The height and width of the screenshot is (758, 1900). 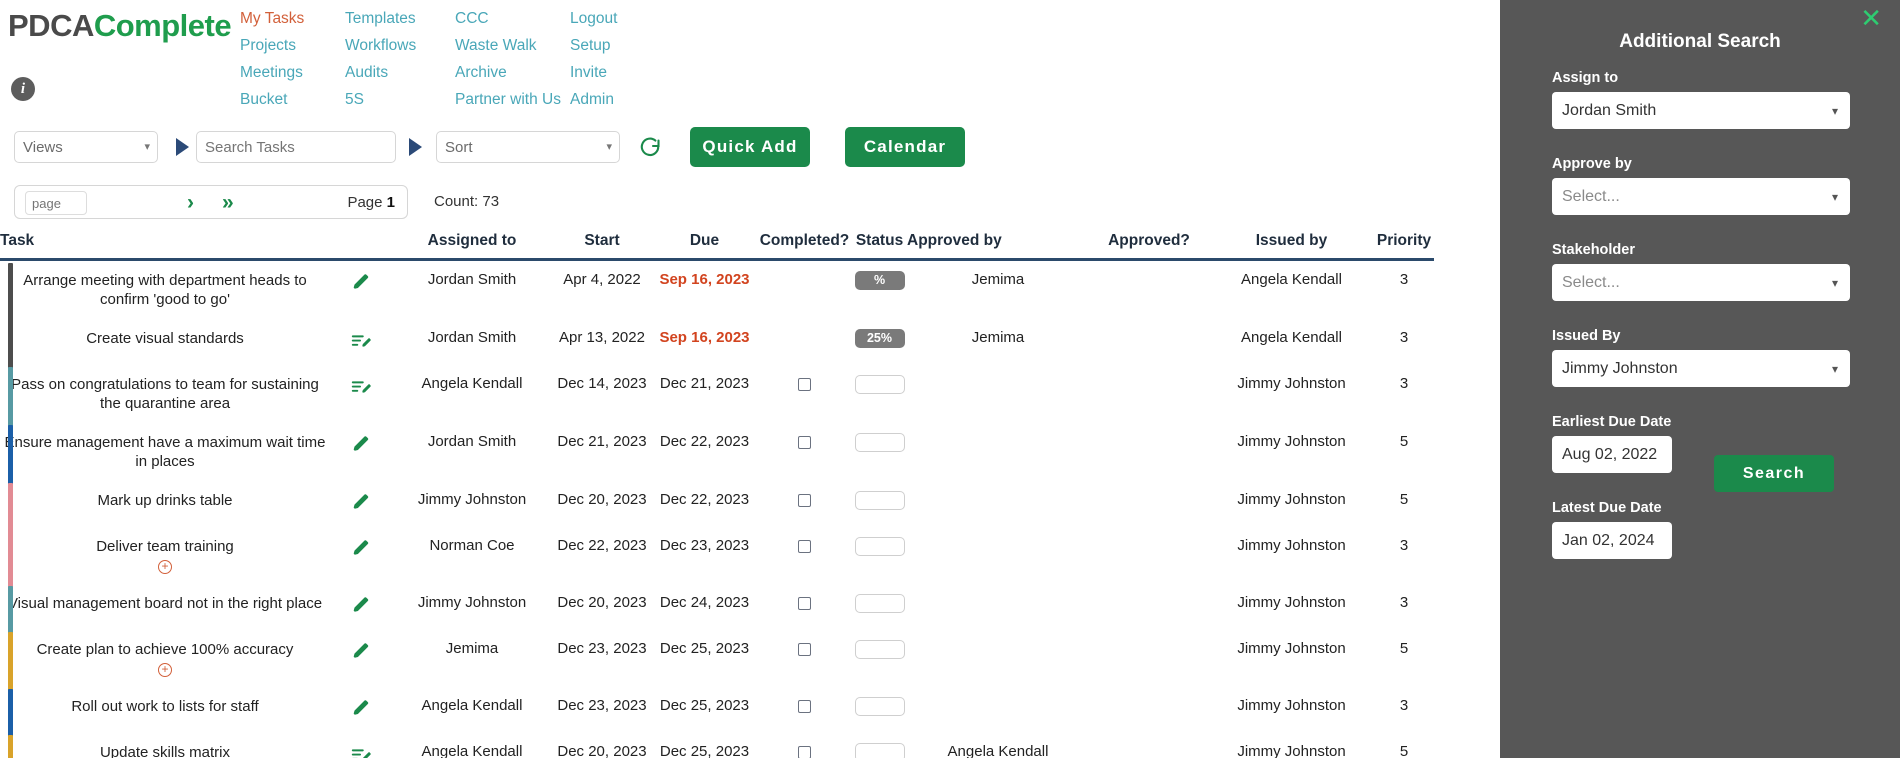 What do you see at coordinates (528, 147) in the screenshot?
I see `sort-select: Sort` at bounding box center [528, 147].